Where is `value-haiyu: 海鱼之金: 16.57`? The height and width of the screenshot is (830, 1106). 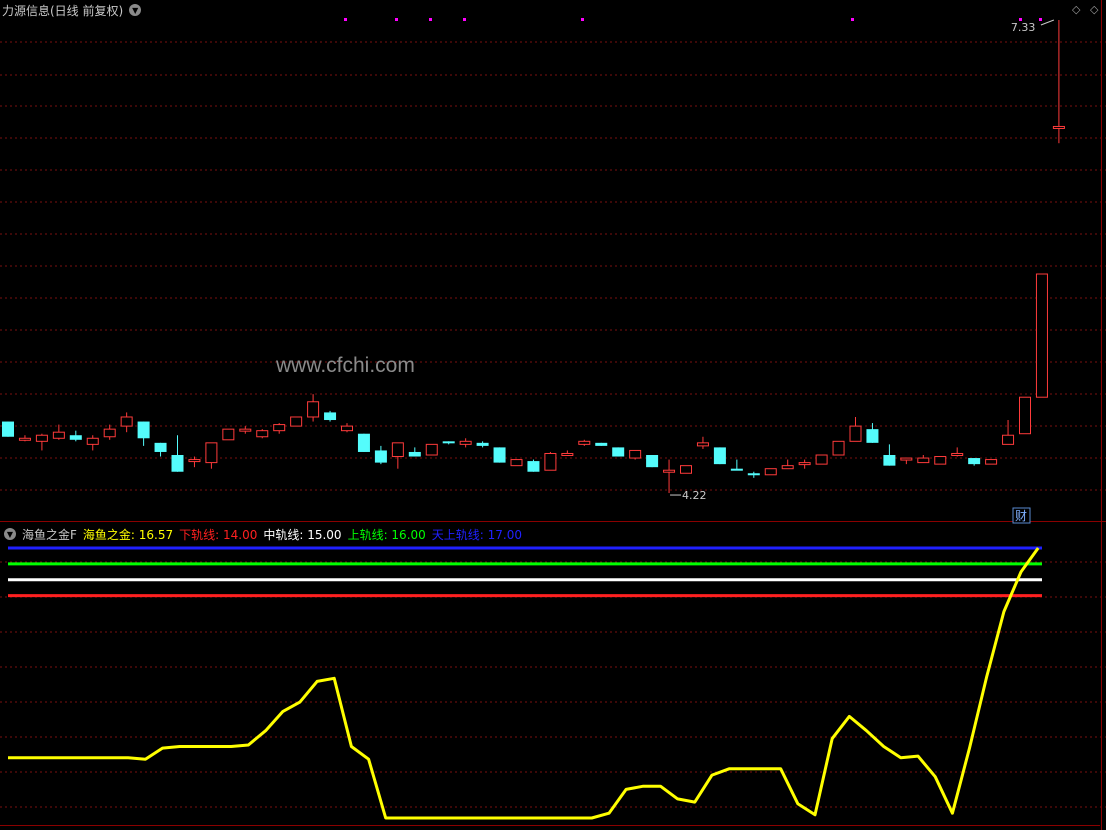
value-haiyu: 海鱼之金: 16.57 is located at coordinates (128, 534).